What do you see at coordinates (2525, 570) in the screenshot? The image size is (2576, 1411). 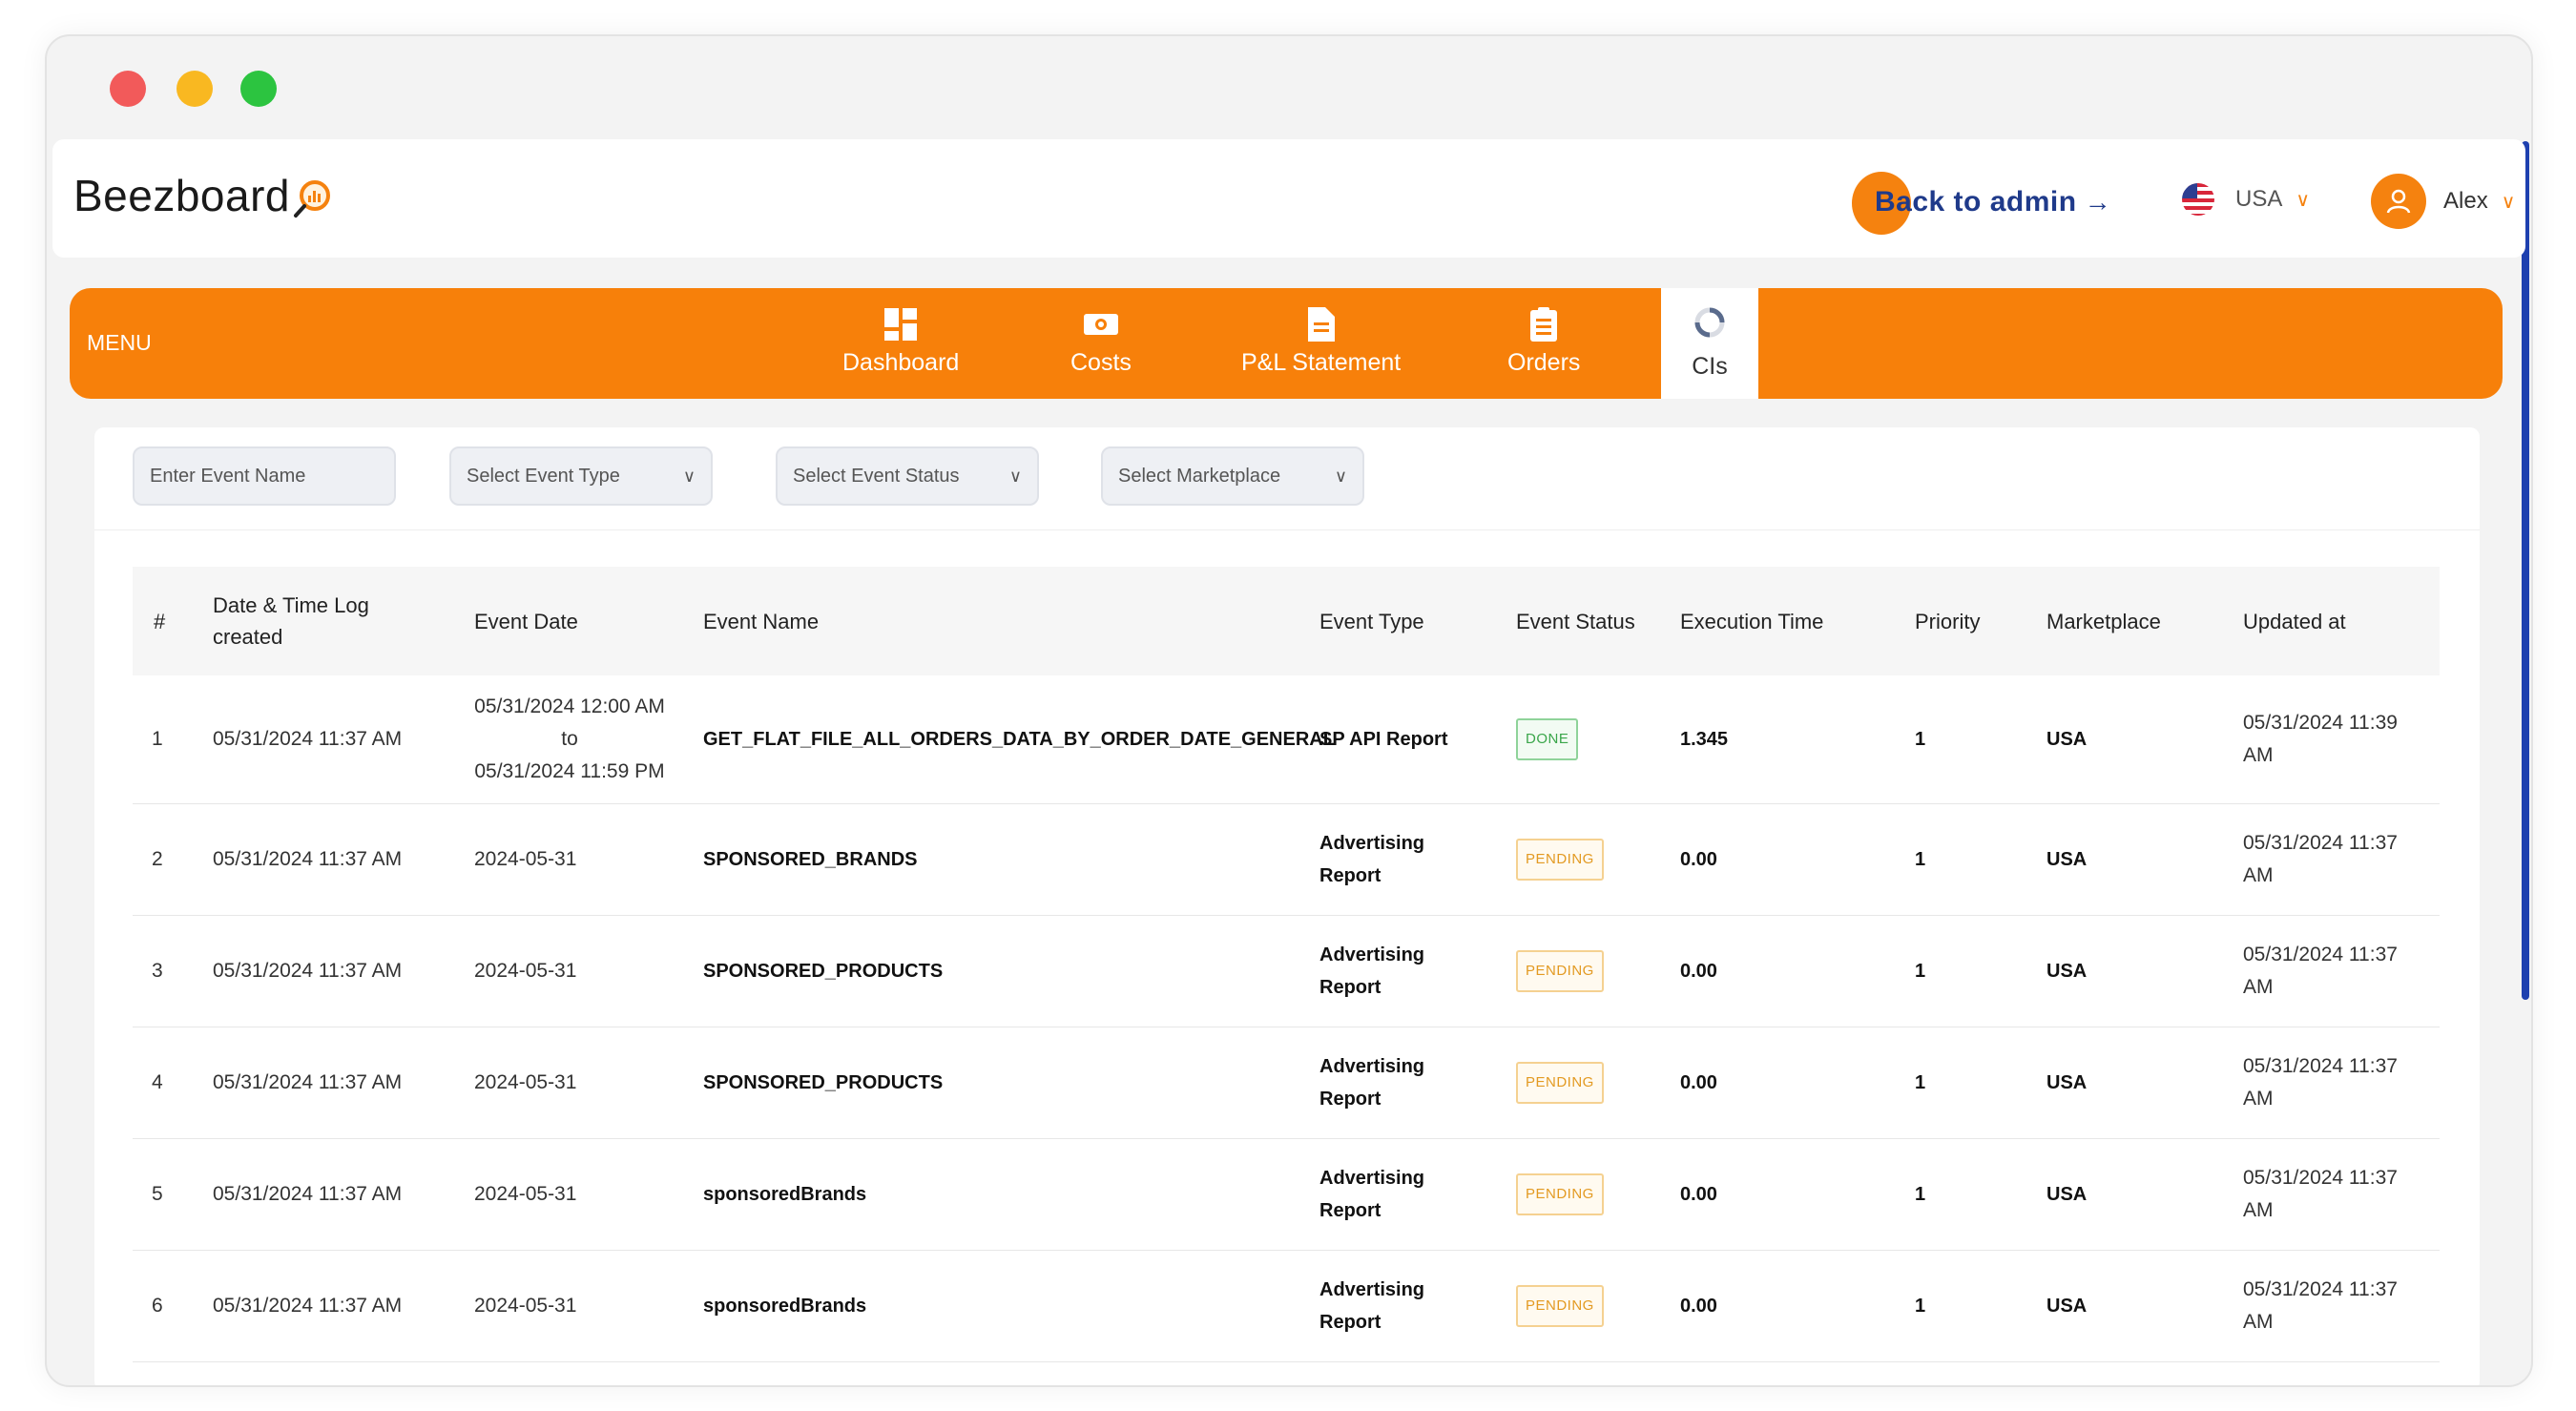 I see `scrollbar` at bounding box center [2525, 570].